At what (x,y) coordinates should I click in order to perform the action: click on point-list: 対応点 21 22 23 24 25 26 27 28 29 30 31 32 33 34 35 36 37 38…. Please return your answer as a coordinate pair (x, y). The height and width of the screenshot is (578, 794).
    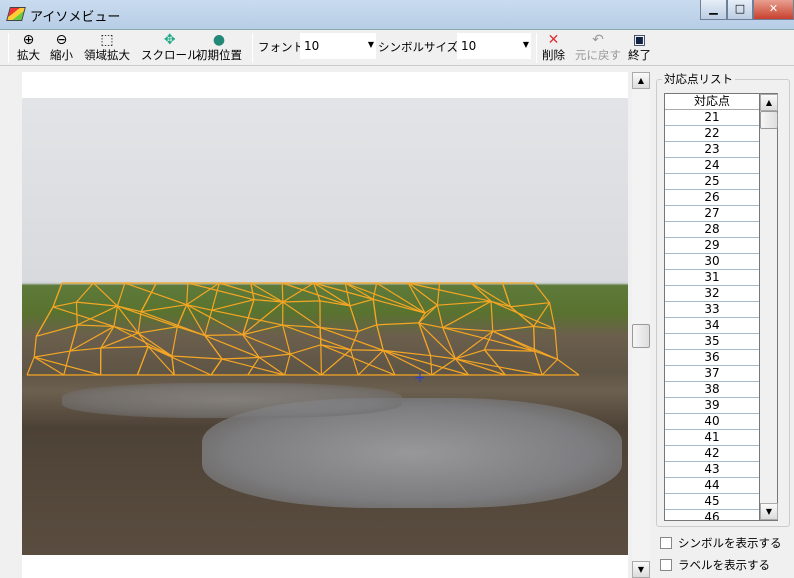
    Looking at the image, I should click on (712, 307).